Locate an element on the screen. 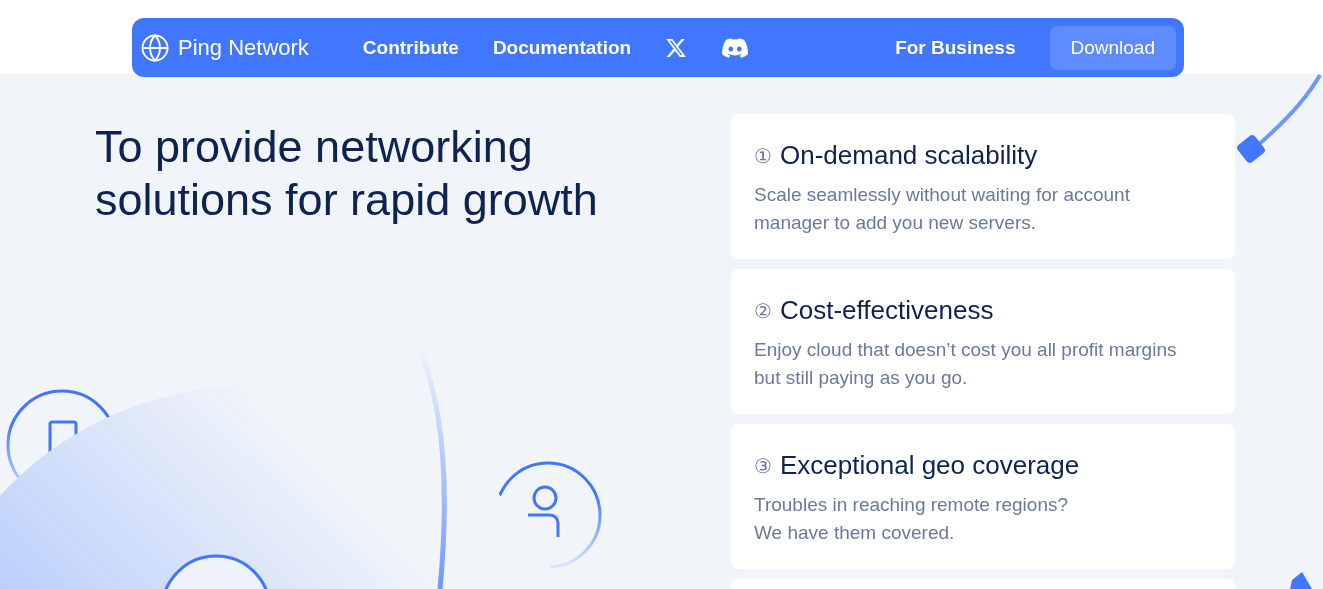 The width and height of the screenshot is (1323, 589). feature-title: Cost-effectiveness is located at coordinates (887, 310).